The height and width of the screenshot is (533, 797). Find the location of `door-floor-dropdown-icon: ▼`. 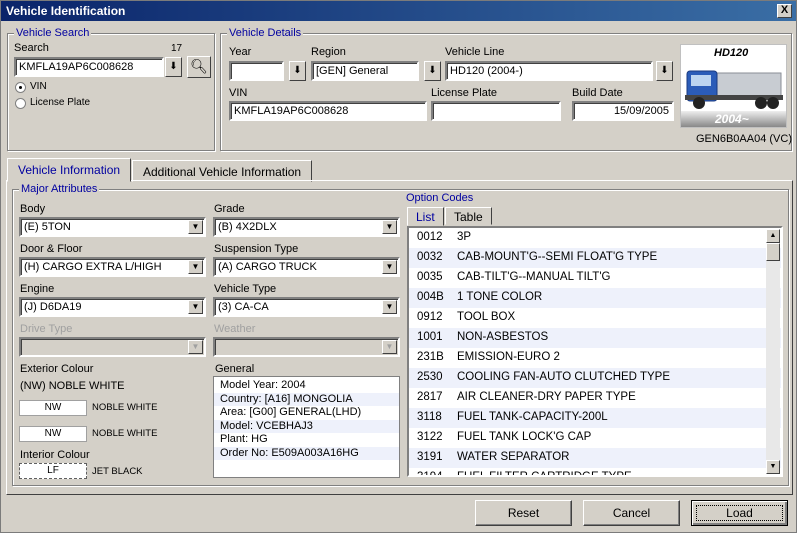

door-floor-dropdown-icon: ▼ is located at coordinates (195, 267).